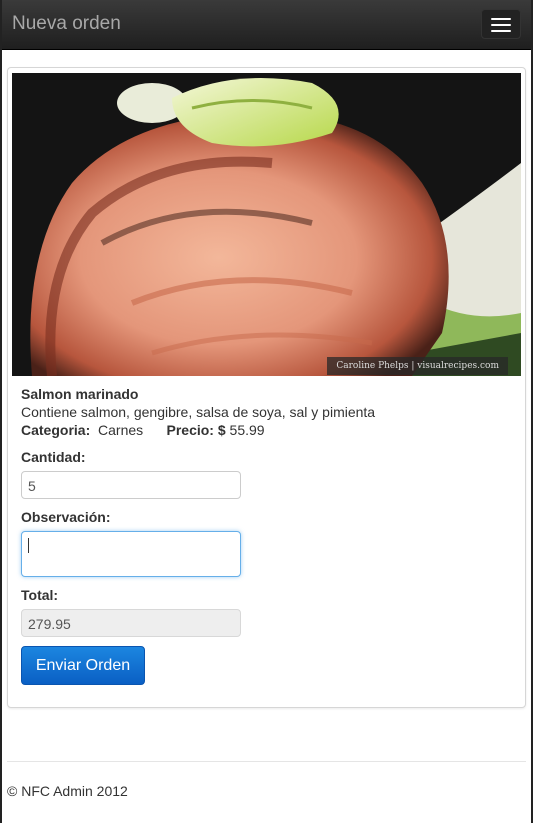 This screenshot has width=533, height=823. What do you see at coordinates (266, 25) in the screenshot?
I see `navbar: Nueva orden` at bounding box center [266, 25].